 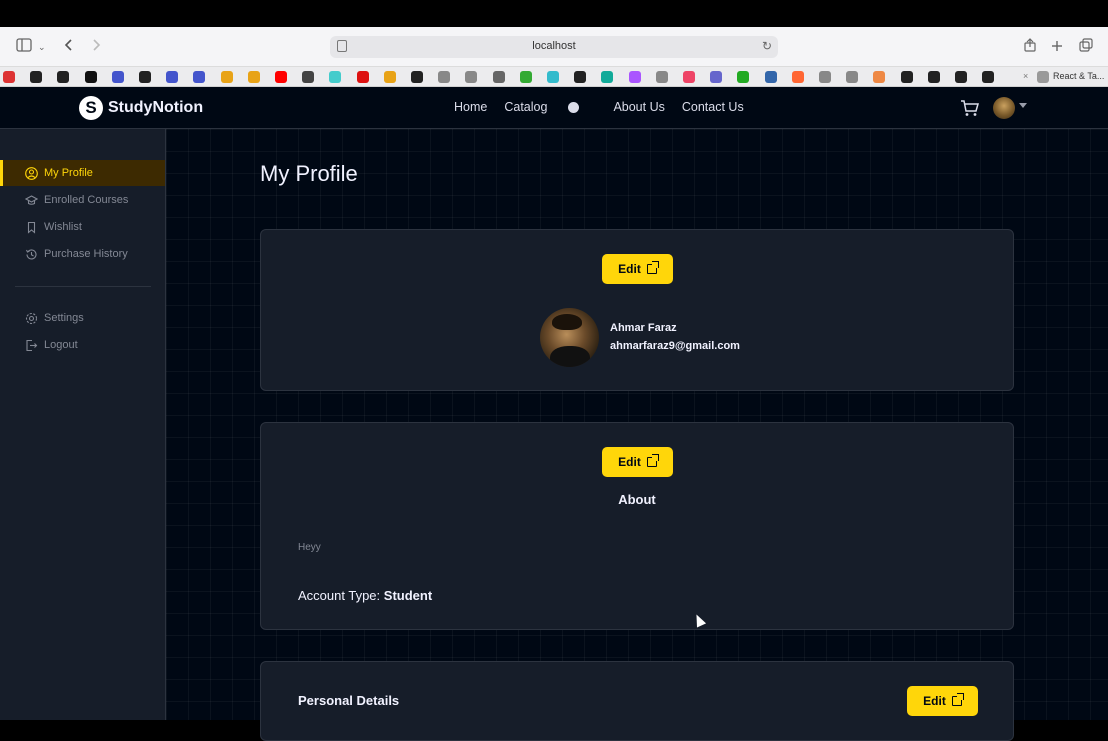 What do you see at coordinates (68, 173) in the screenshot?
I see `sidebar-item-label: My Profile` at bounding box center [68, 173].